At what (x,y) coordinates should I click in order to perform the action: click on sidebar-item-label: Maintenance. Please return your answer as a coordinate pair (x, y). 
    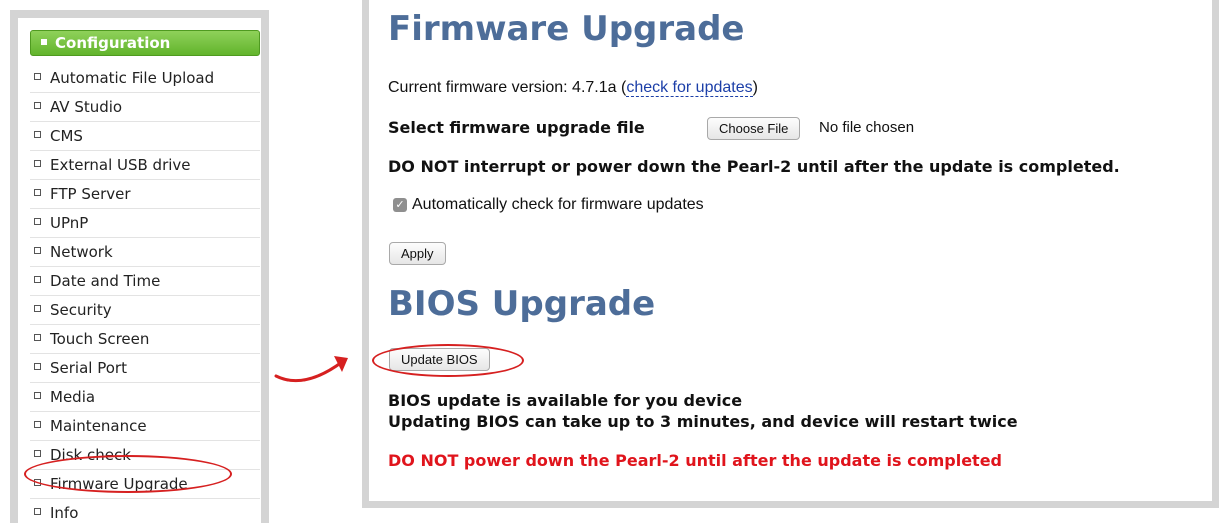
    Looking at the image, I should click on (98, 426).